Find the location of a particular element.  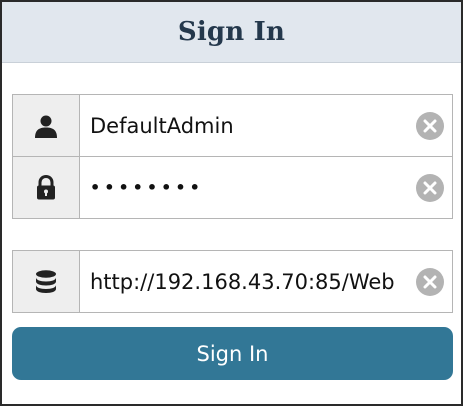

database-icon is located at coordinates (46, 281).